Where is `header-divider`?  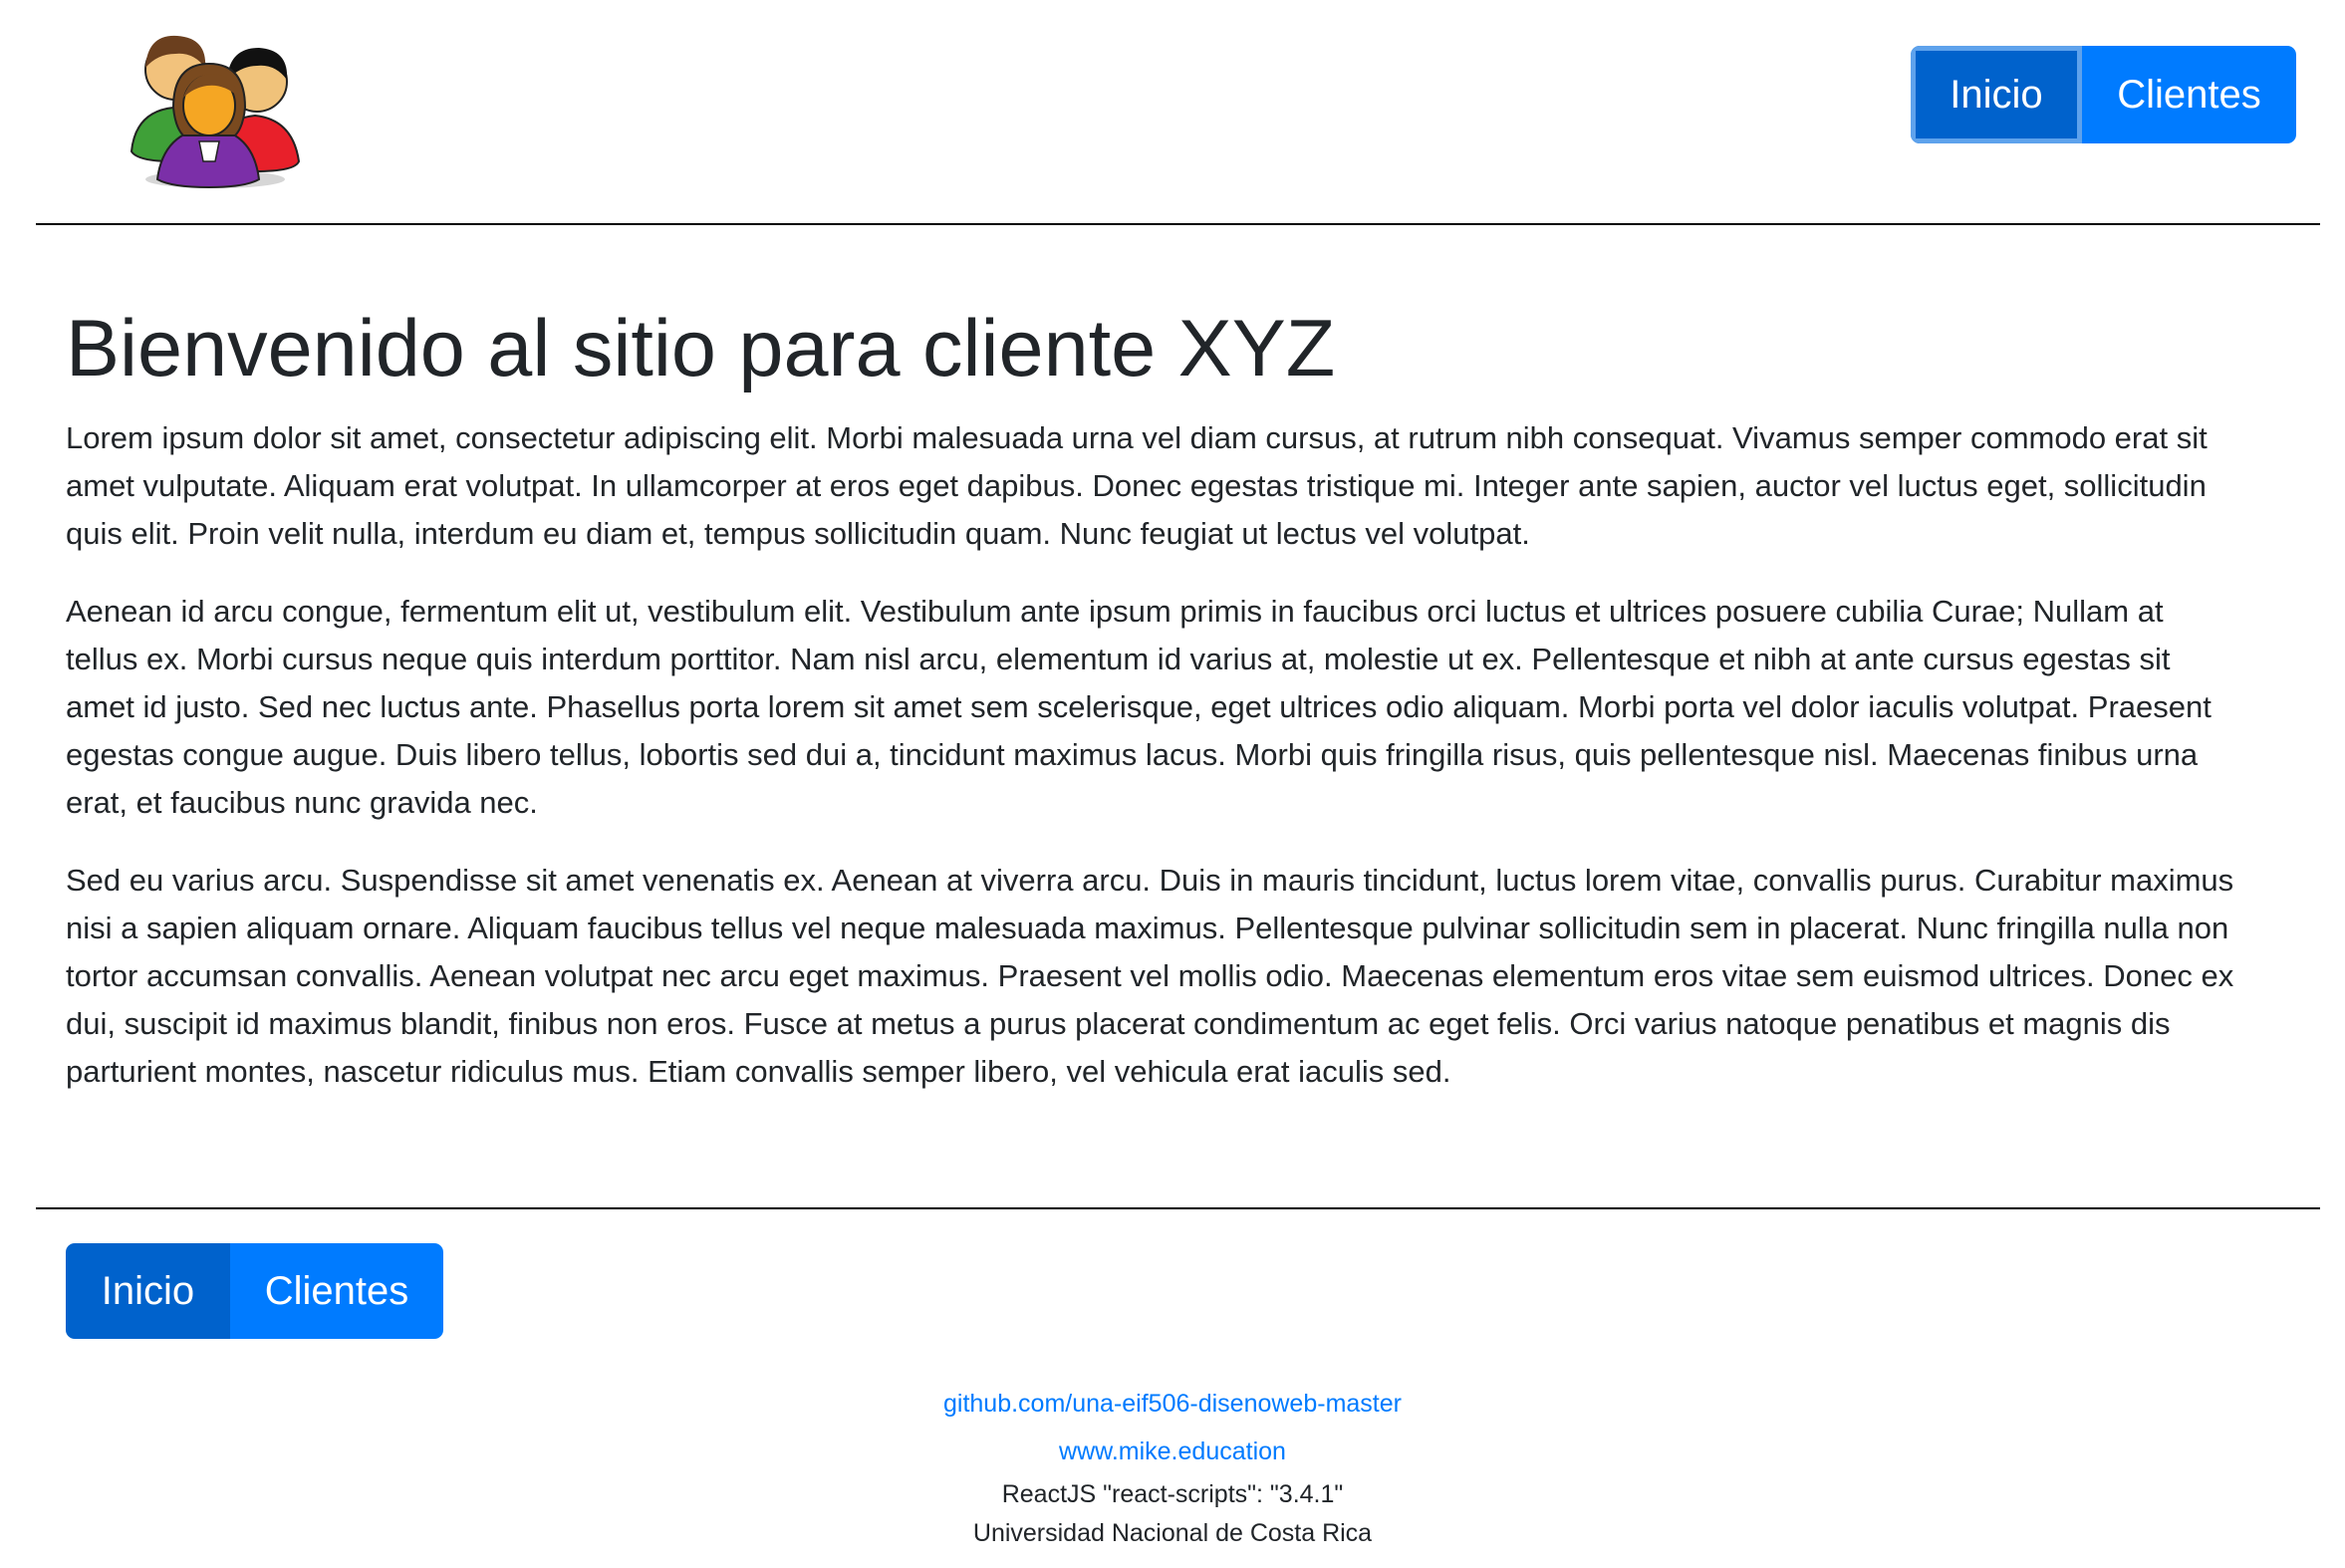 header-divider is located at coordinates (1178, 224).